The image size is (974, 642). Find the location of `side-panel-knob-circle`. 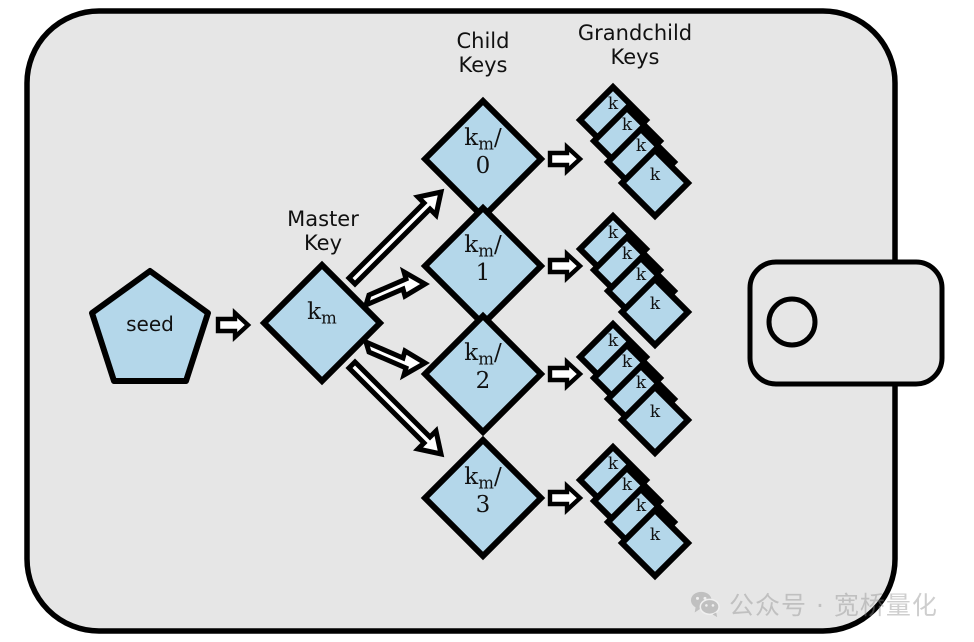

side-panel-knob-circle is located at coordinates (792, 322).